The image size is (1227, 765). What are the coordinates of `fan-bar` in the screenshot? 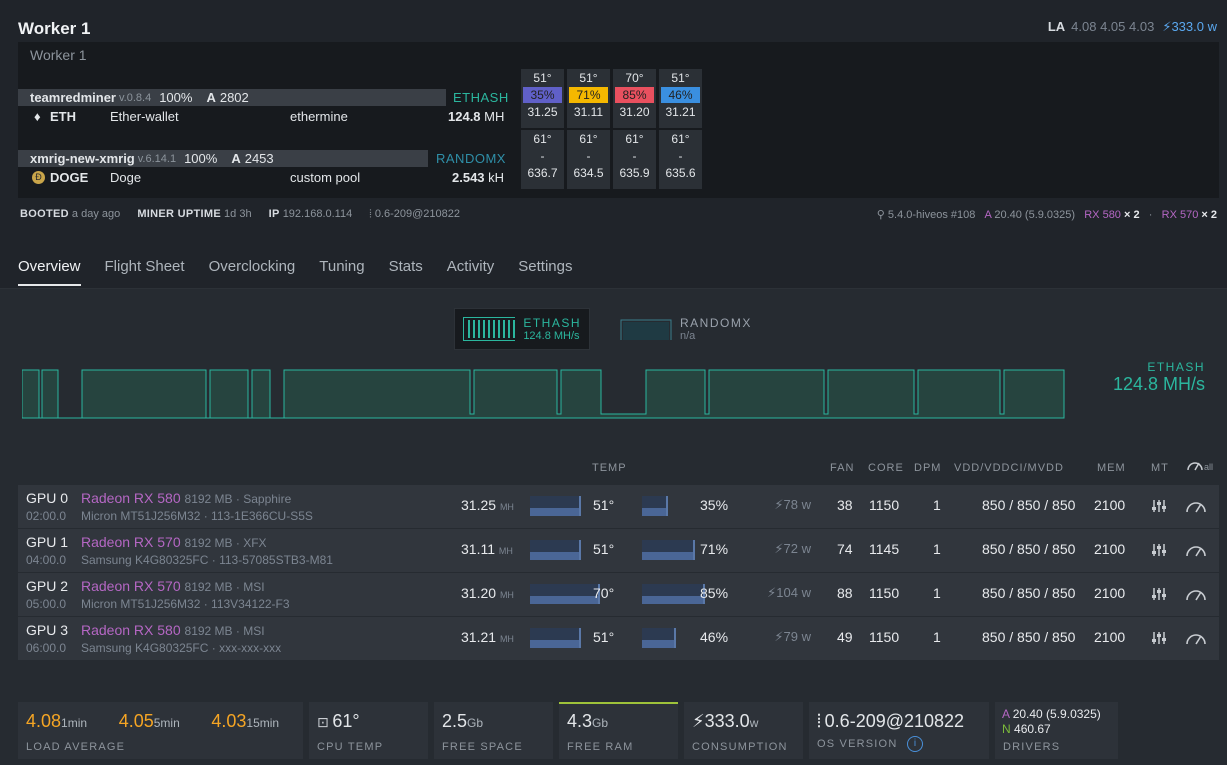 It's located at (655, 506).